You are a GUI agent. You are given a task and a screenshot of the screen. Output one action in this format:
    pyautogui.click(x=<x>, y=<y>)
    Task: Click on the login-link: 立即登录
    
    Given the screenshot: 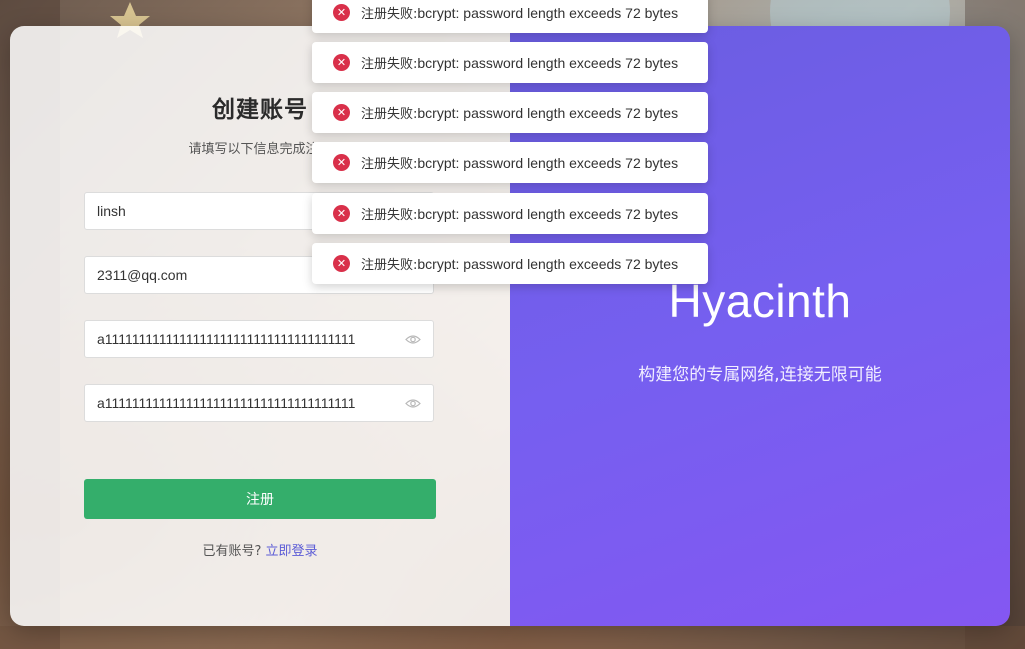 What is the action you would take?
    pyautogui.click(x=292, y=551)
    